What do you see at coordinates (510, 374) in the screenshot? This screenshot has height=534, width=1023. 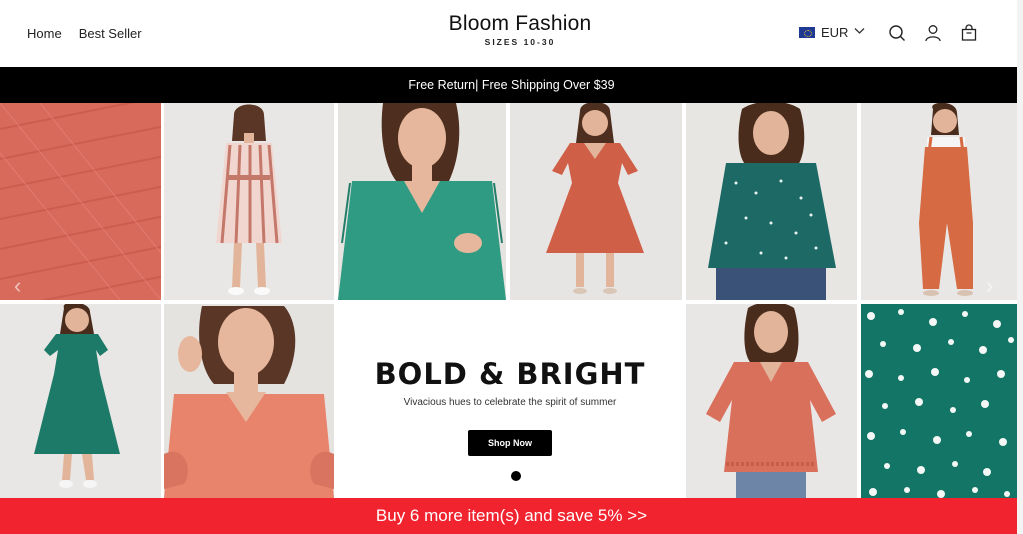 I see `hero-headline: BOLD & BRIGHT` at bounding box center [510, 374].